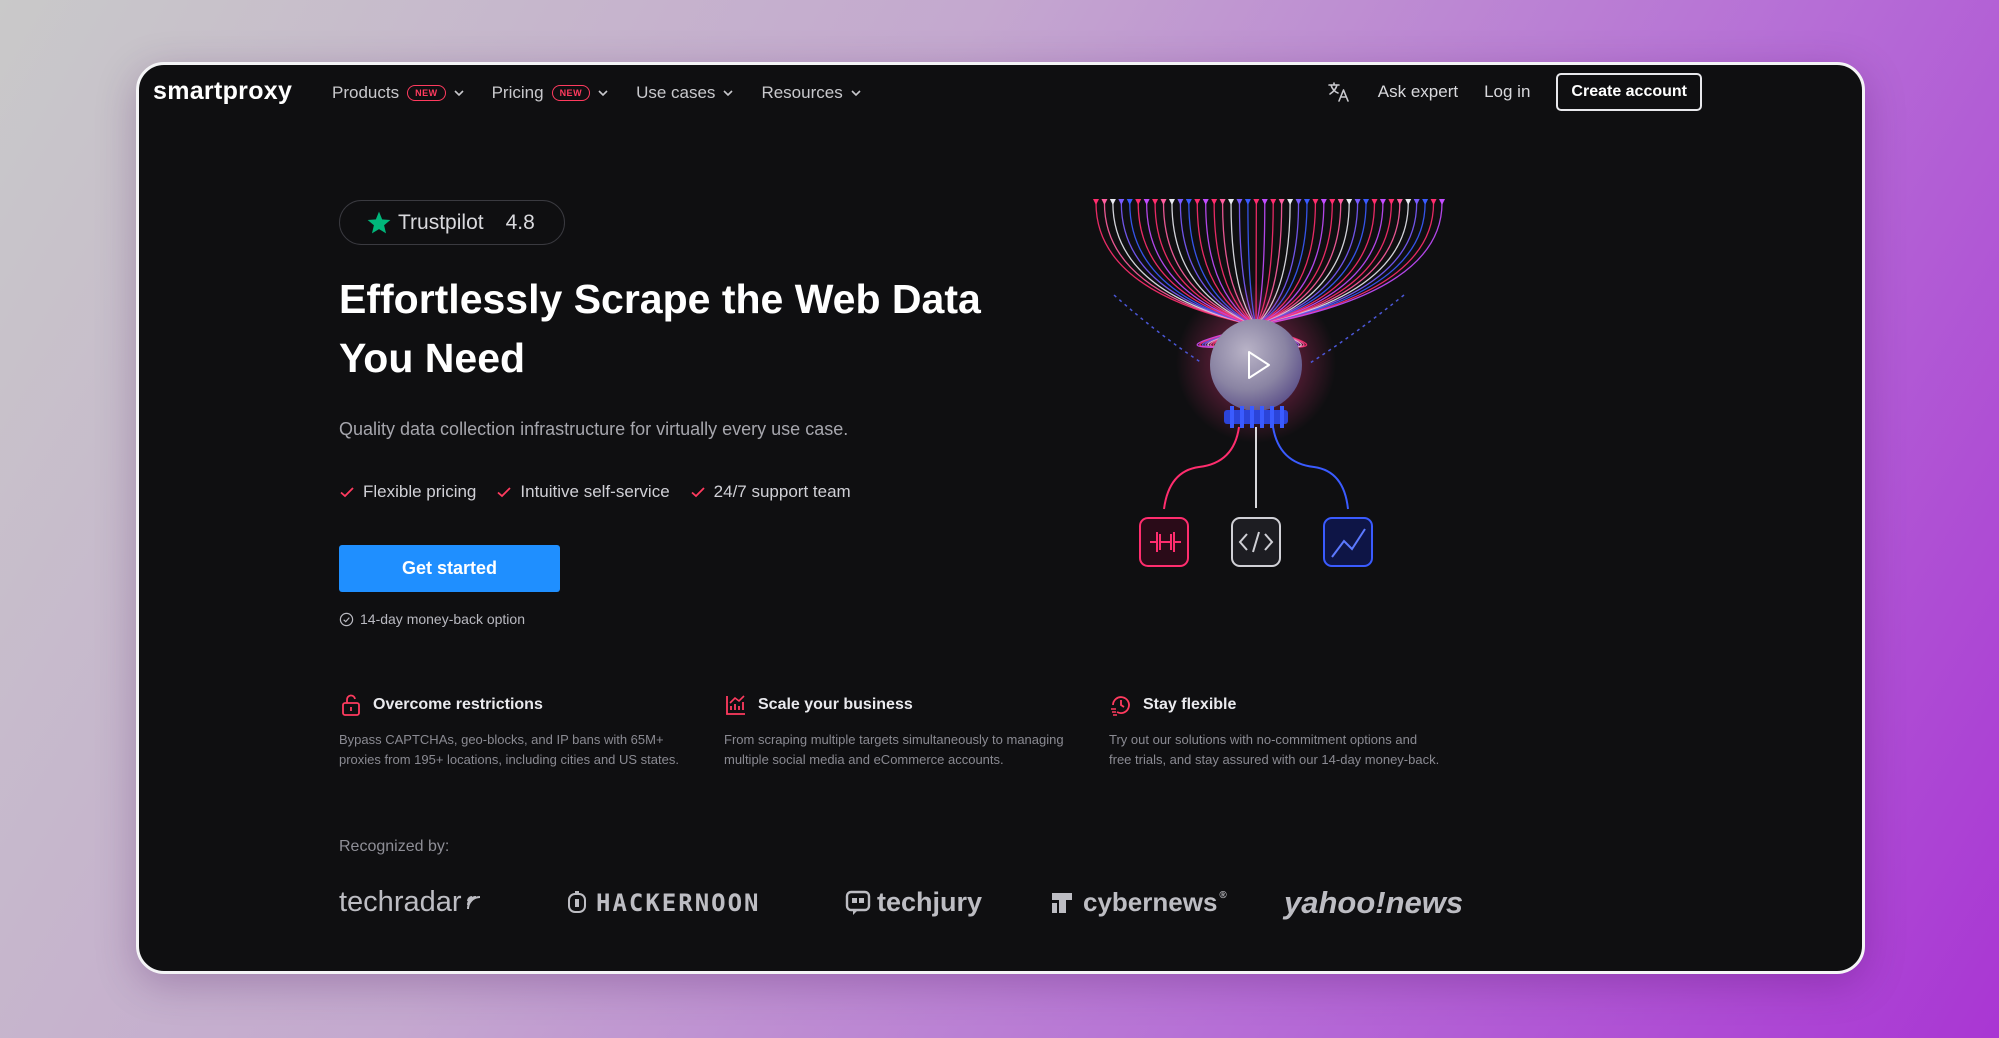  I want to click on connector-right, so click(1310, 468).